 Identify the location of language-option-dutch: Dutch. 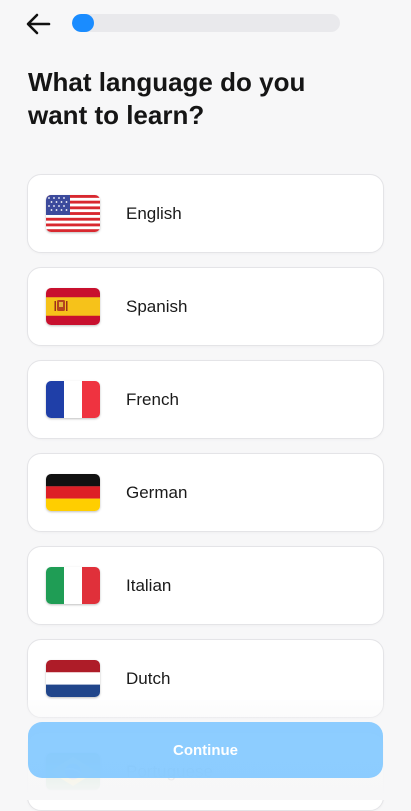
(205, 678).